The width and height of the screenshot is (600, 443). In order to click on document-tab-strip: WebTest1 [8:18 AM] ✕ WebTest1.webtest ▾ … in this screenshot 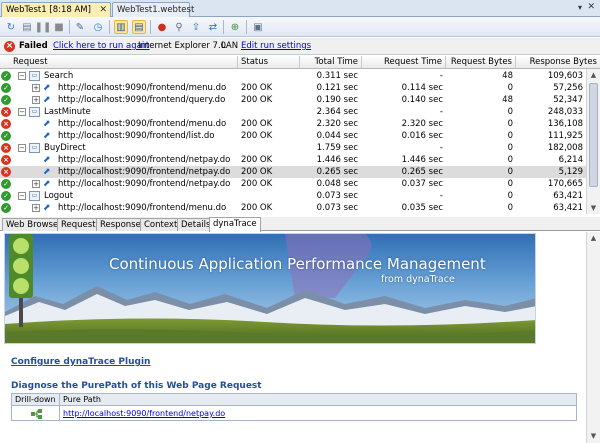, I will do `click(300, 8)`.